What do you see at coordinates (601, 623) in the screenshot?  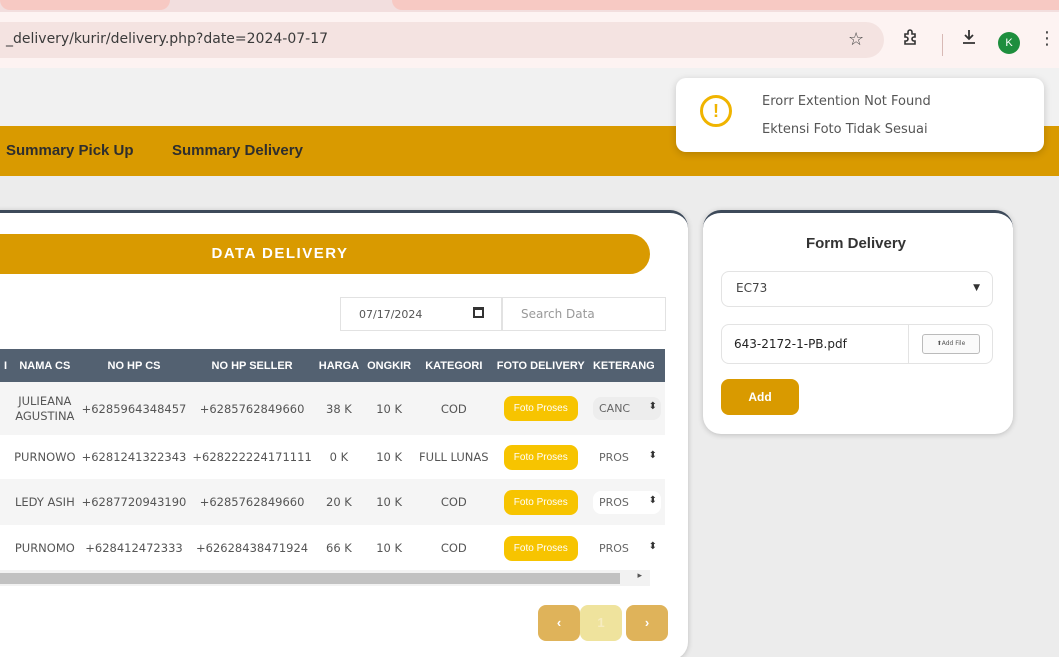 I see `pagination-page-button: 1` at bounding box center [601, 623].